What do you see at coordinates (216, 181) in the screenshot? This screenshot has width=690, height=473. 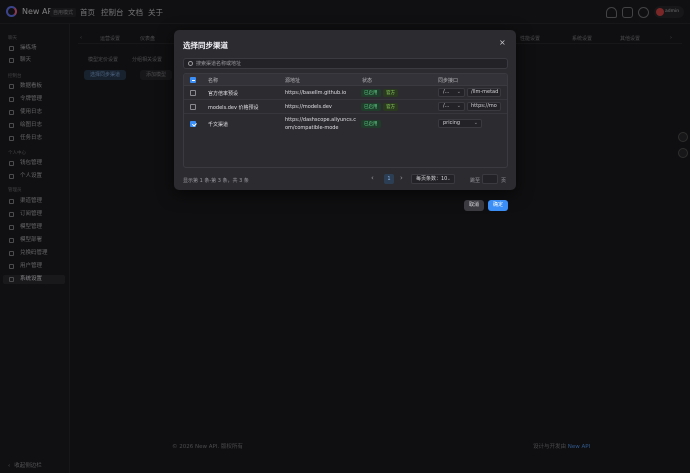 I see `pagination-info: 显示第 1 条-第 3 条，共 3 条` at bounding box center [216, 181].